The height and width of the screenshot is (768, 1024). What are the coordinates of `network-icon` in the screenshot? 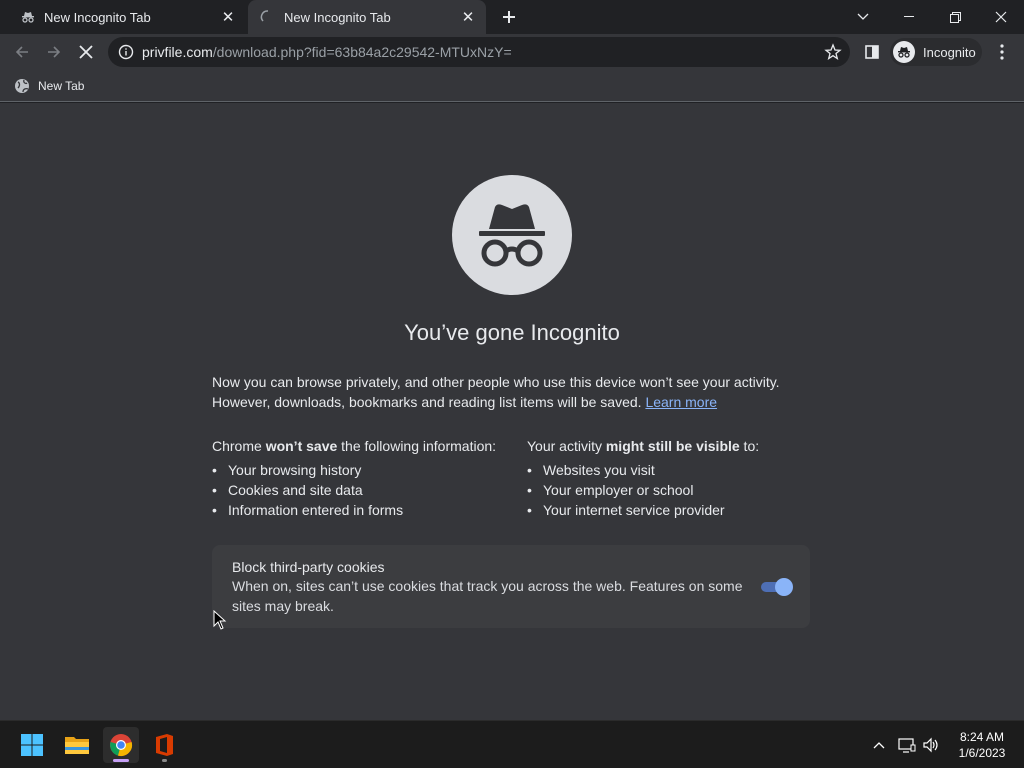 It's located at (907, 745).